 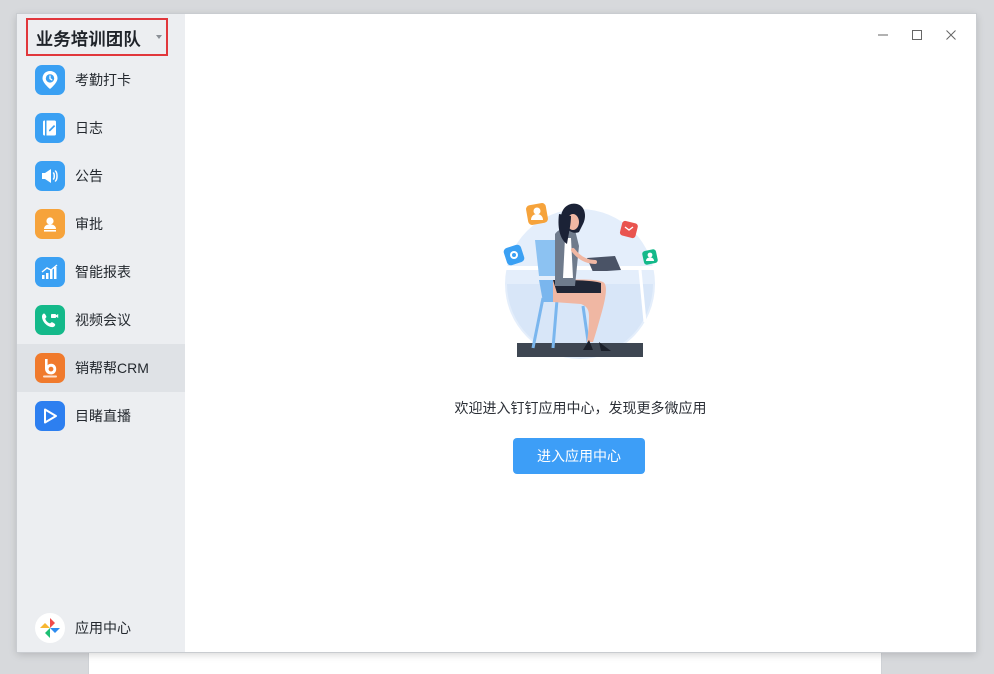 What do you see at coordinates (89, 176) in the screenshot?
I see `nav-item-label: 公告` at bounding box center [89, 176].